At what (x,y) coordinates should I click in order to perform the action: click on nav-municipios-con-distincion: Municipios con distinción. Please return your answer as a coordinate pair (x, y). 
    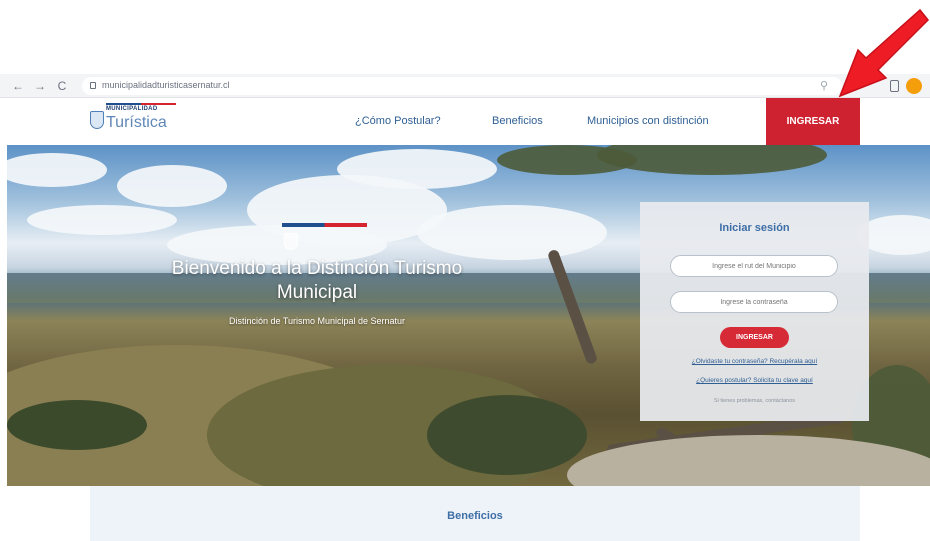
    Looking at the image, I should click on (648, 121).